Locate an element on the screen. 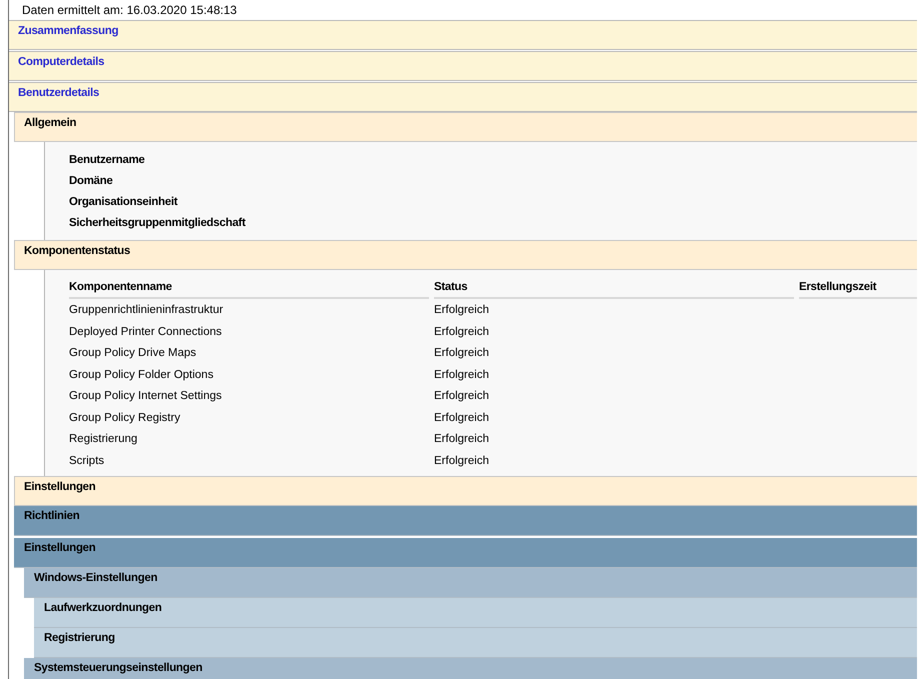  category-header: Registrierung is located at coordinates (475, 643).